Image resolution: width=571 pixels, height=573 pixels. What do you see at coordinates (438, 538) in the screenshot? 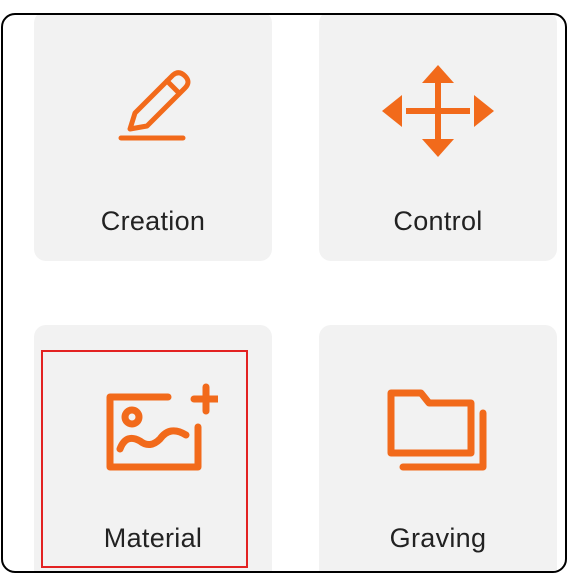
I see `graving-label: Graving` at bounding box center [438, 538].